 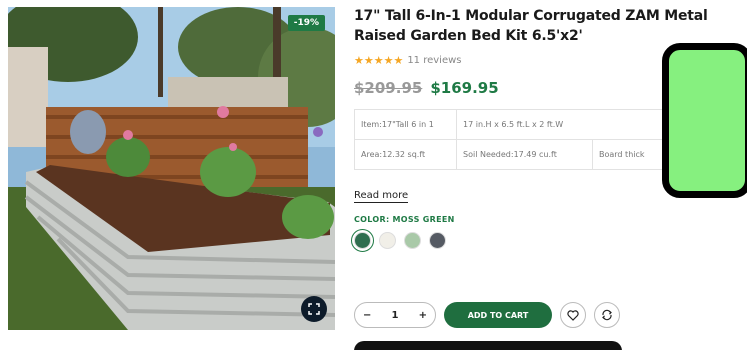 What do you see at coordinates (412, 240) in the screenshot?
I see `swatch-sage` at bounding box center [412, 240].